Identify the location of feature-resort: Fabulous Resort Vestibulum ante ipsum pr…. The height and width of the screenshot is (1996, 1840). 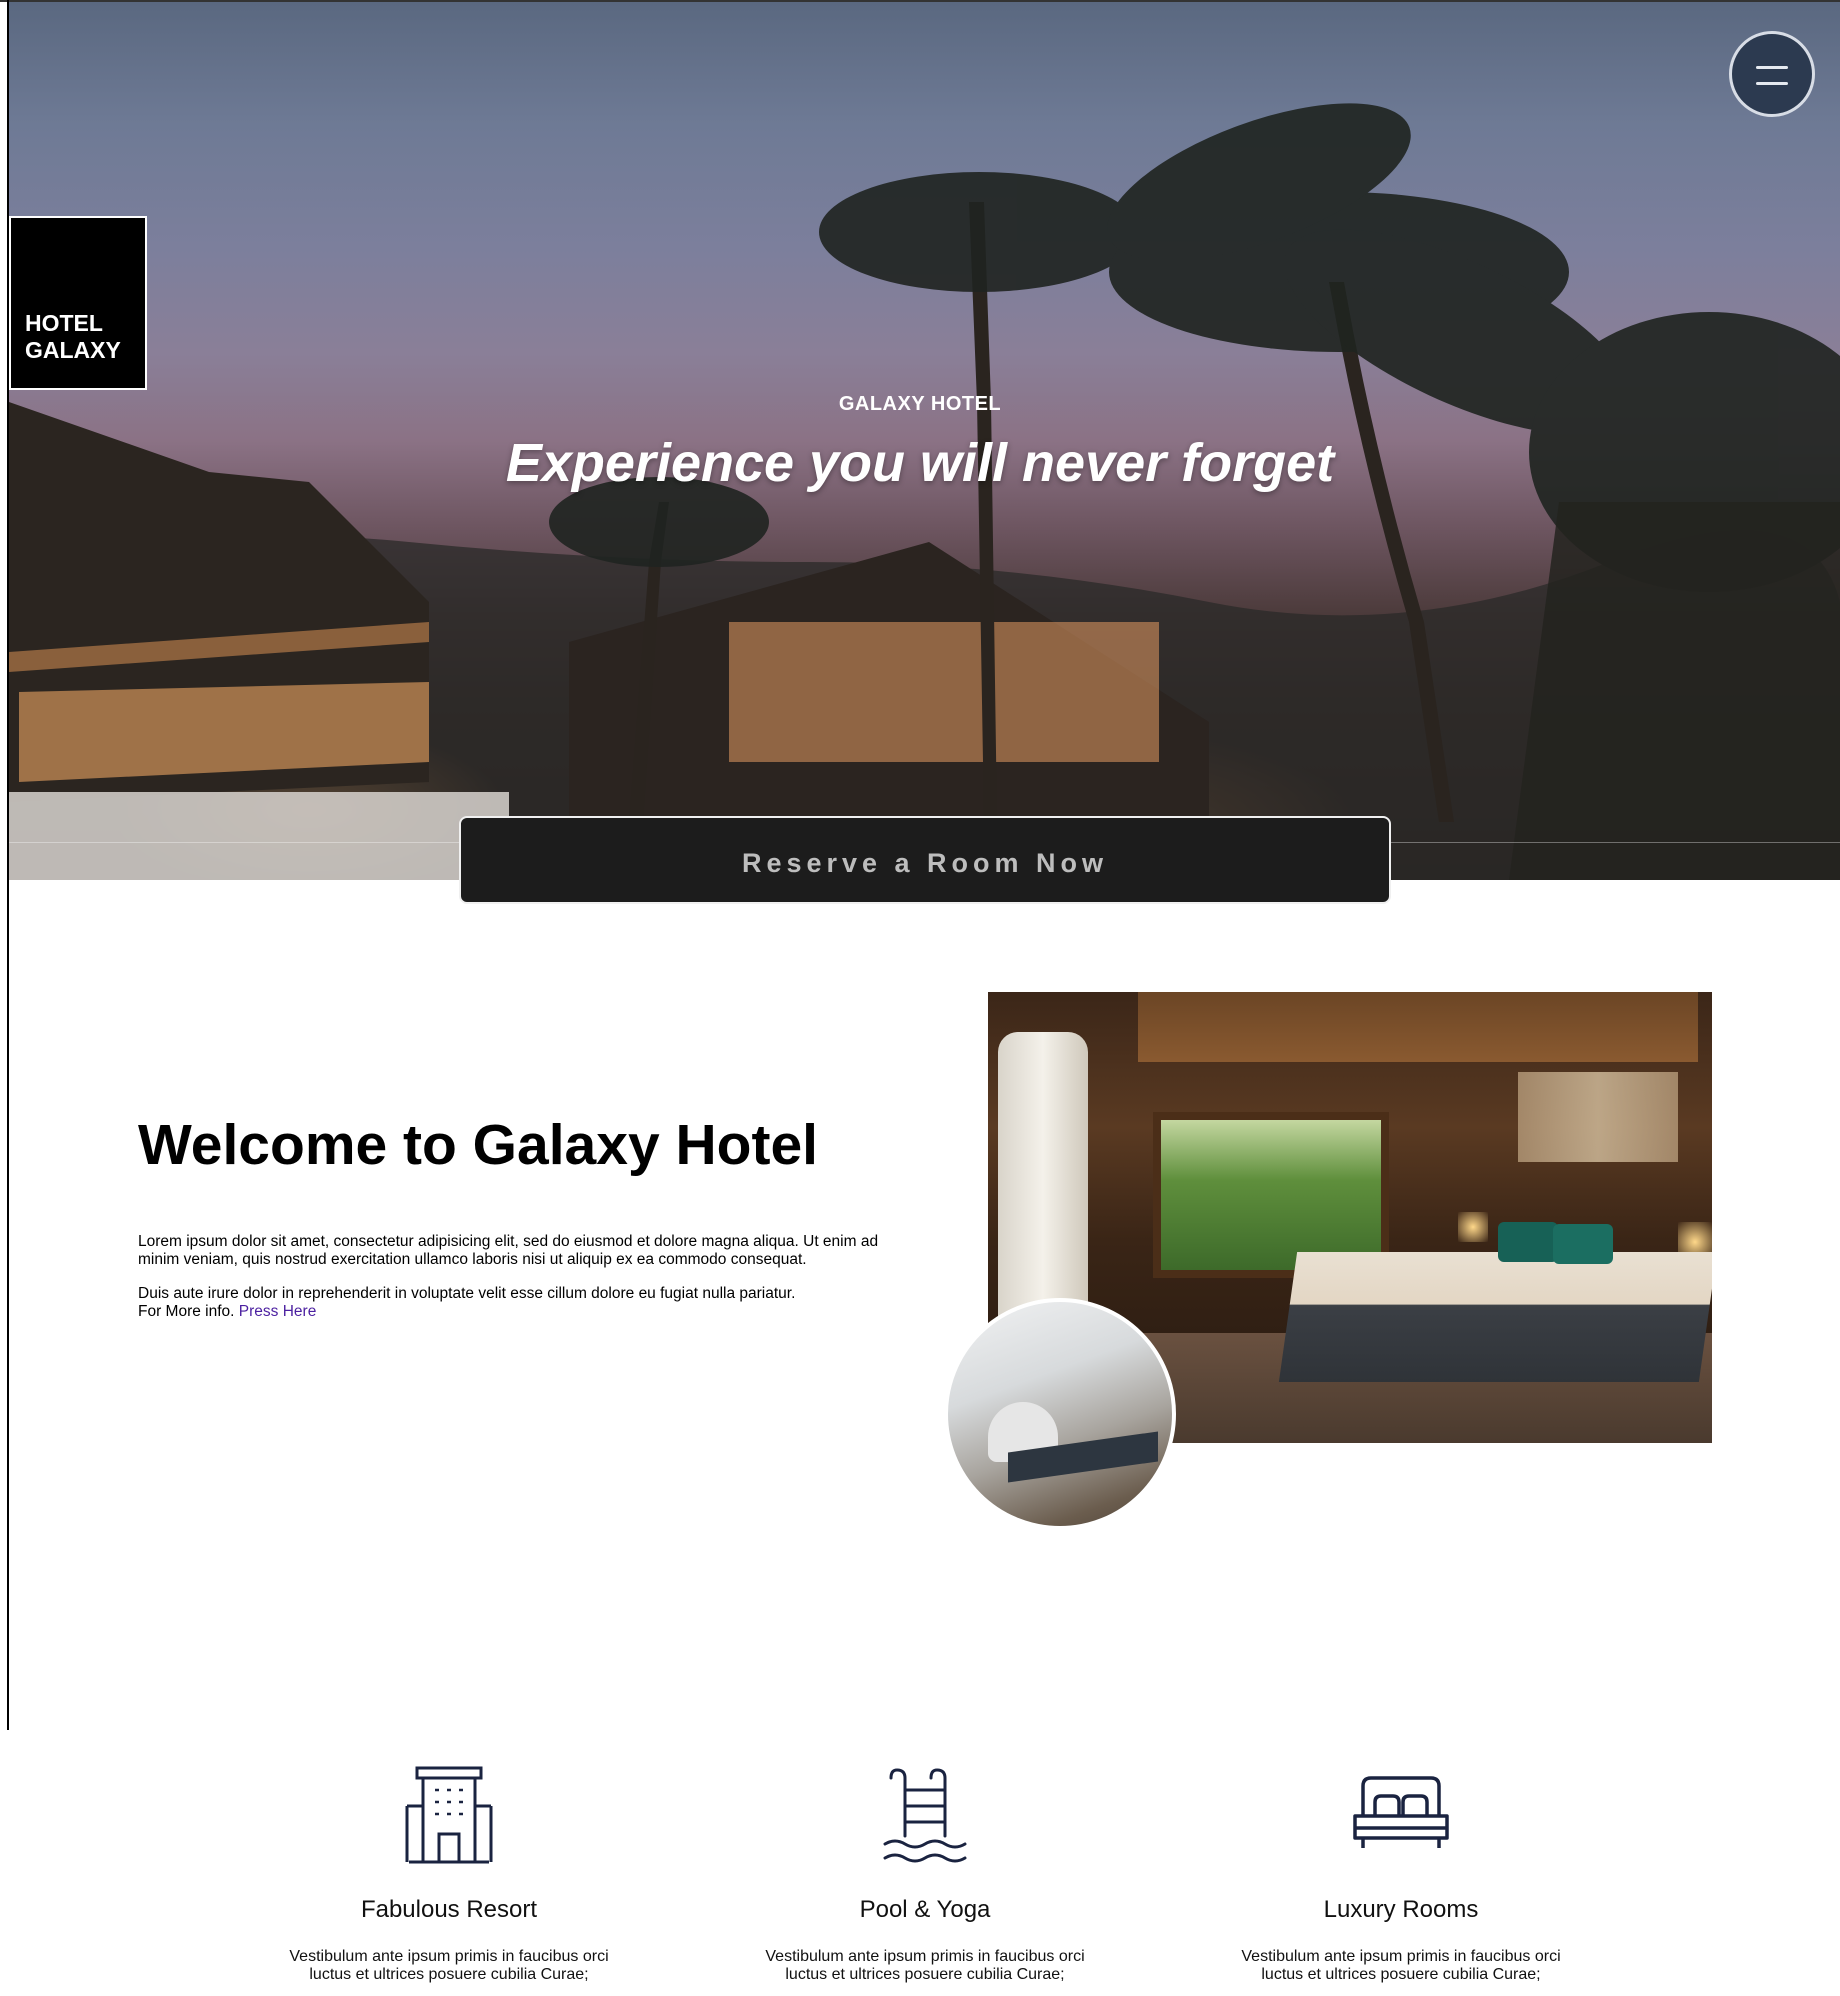
(449, 1875).